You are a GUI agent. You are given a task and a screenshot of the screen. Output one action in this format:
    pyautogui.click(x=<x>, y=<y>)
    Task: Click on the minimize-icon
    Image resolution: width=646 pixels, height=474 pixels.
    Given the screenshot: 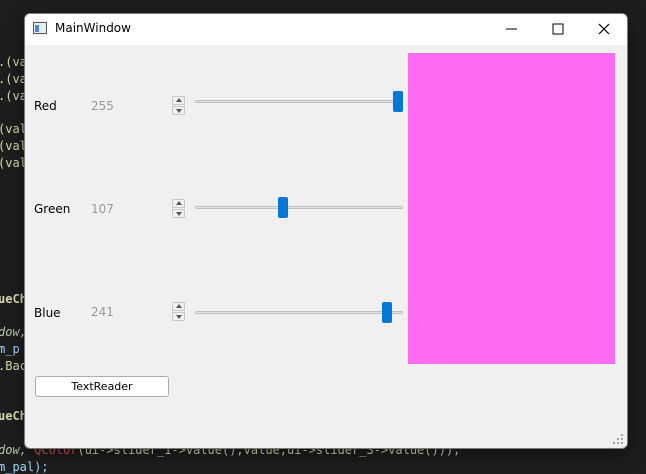 What is the action you would take?
    pyautogui.click(x=511, y=29)
    